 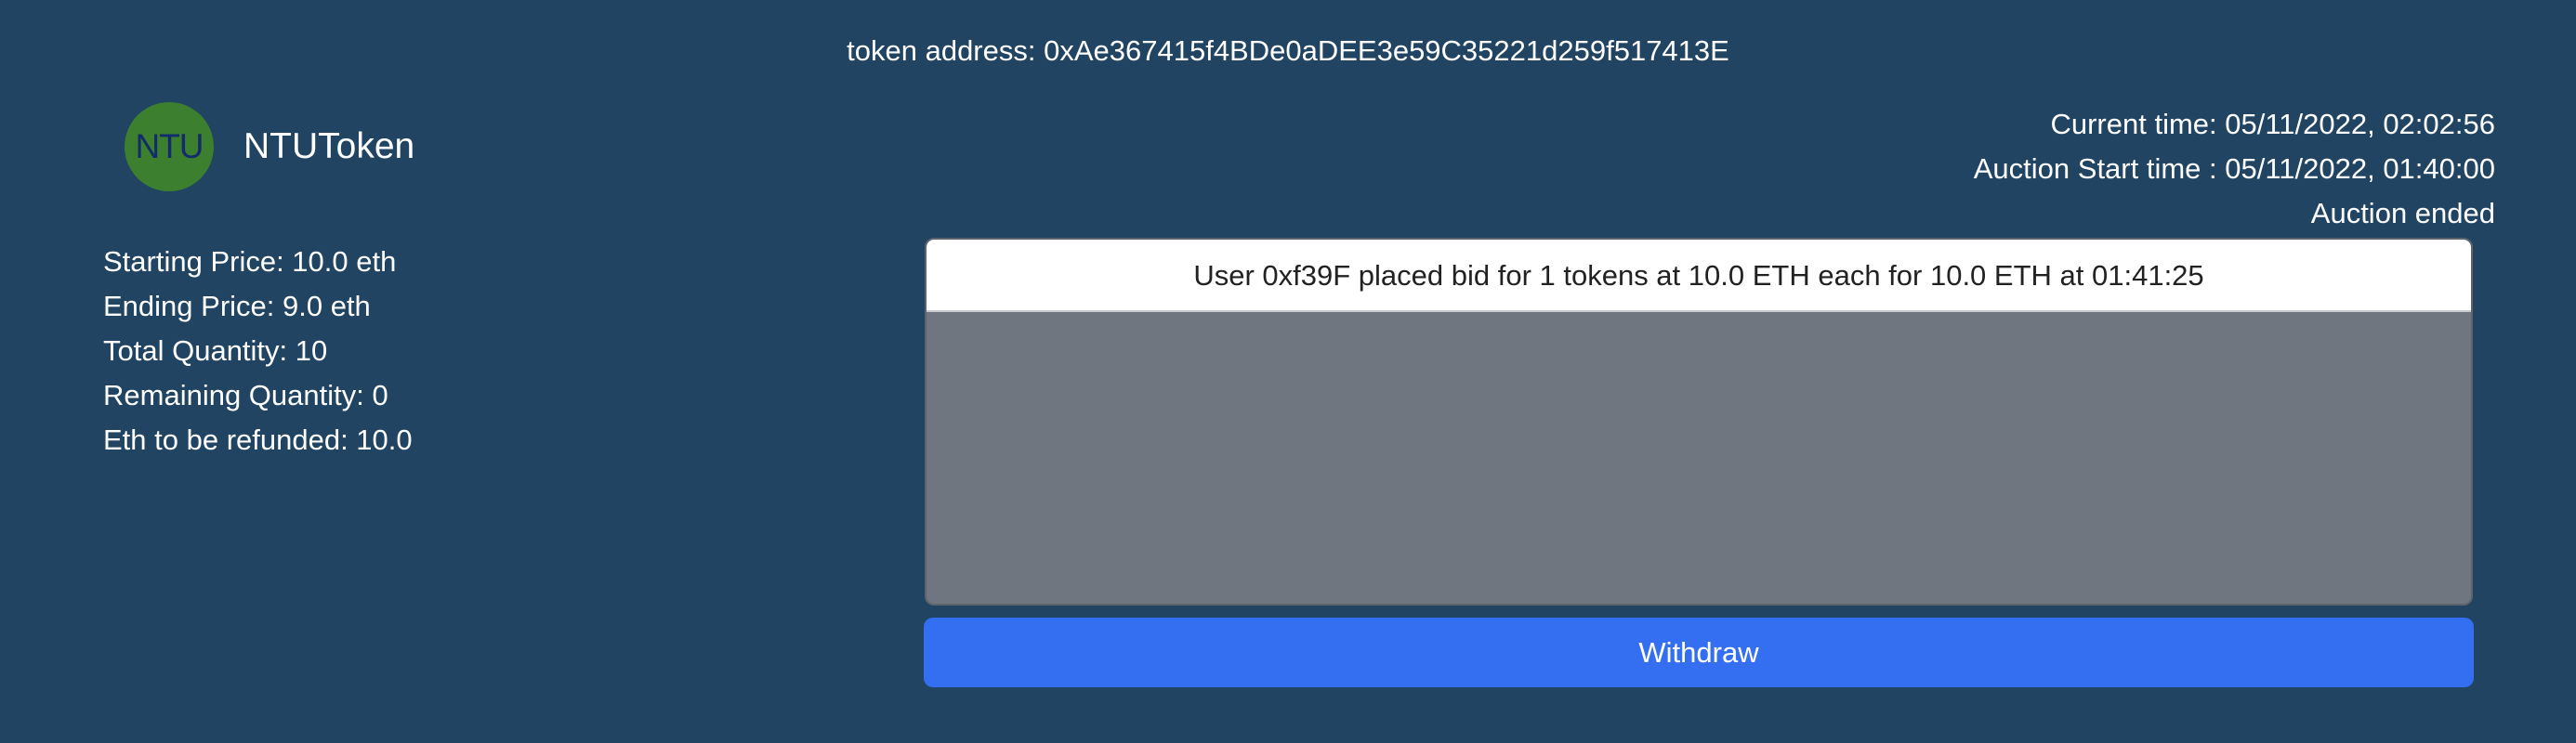 I want to click on token-logo: NTU, so click(x=169, y=146).